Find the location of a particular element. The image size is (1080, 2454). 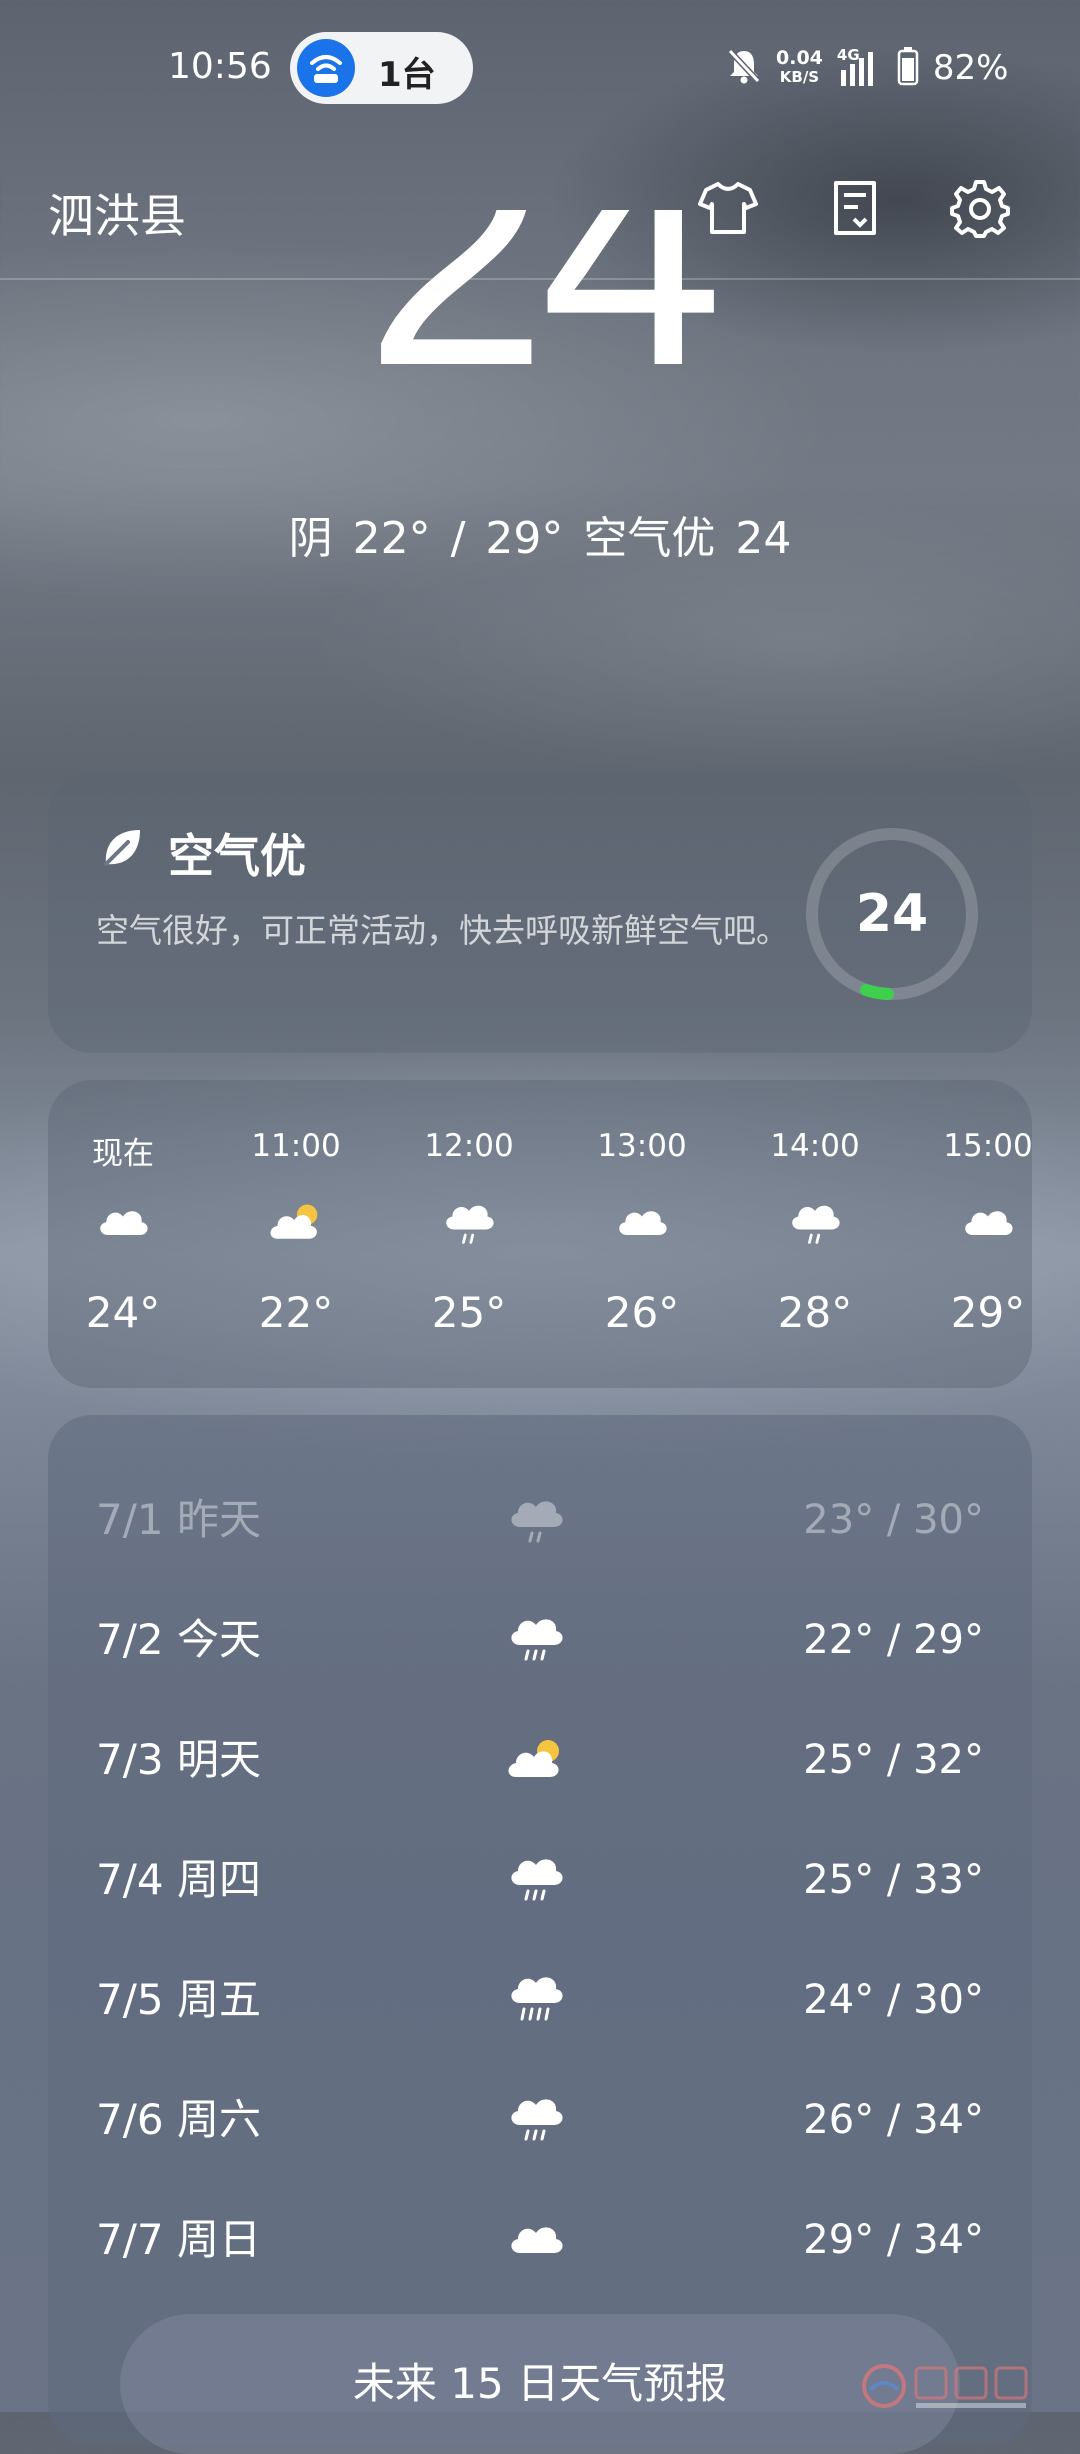

leaf-icon is located at coordinates (122, 850).